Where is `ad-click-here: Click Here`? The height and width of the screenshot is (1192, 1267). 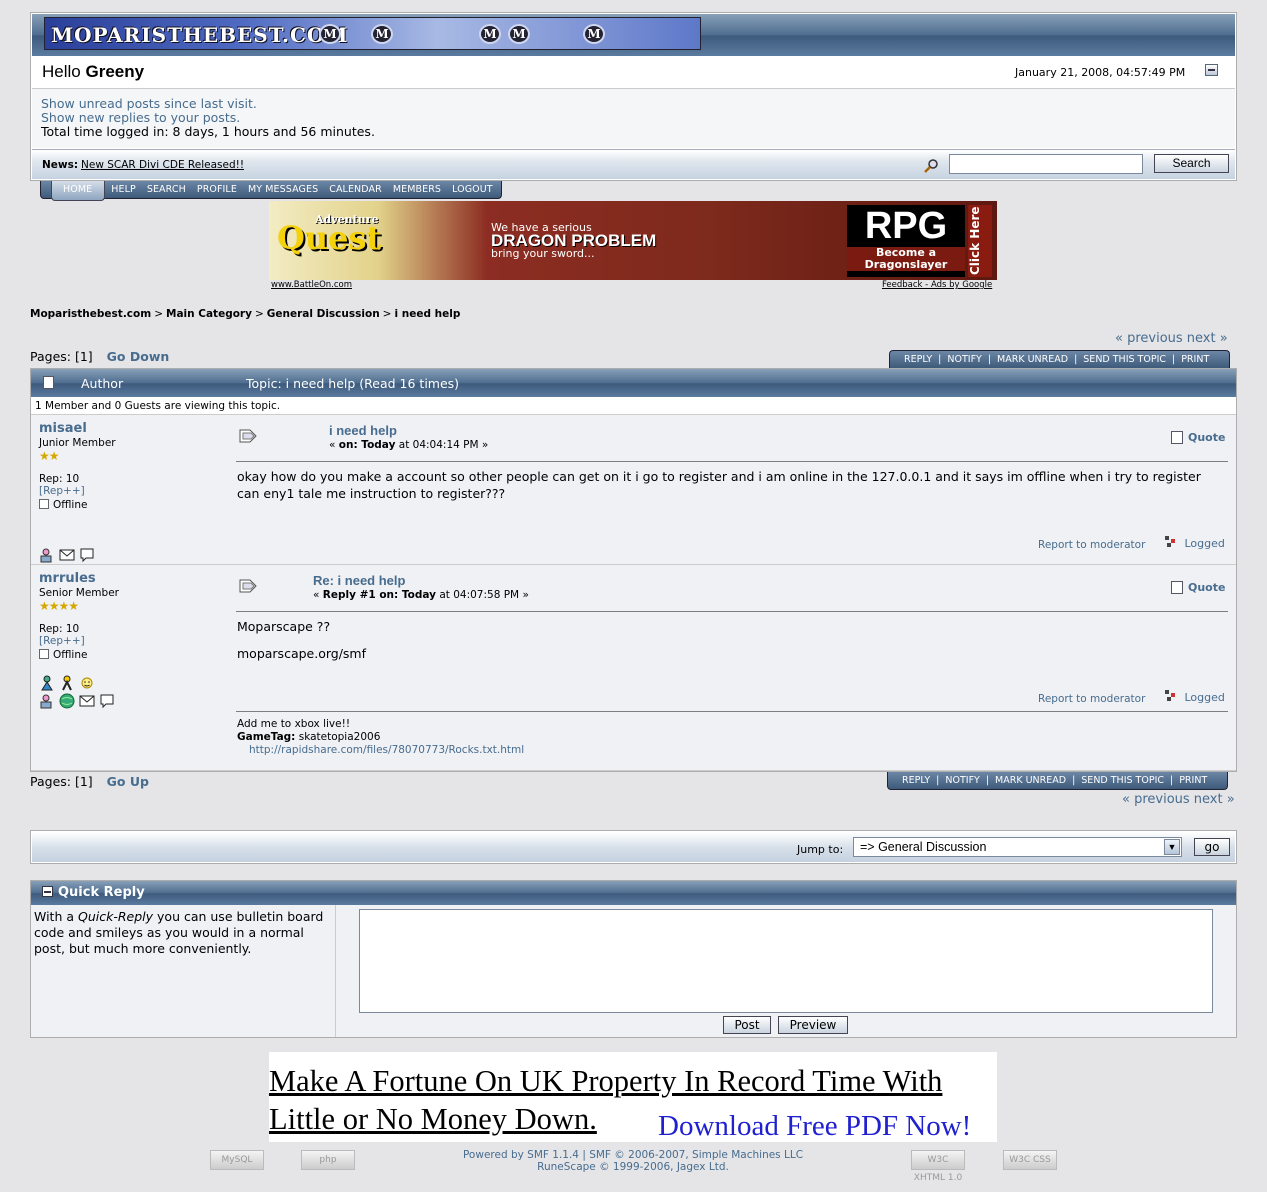
ad-click-here: Click Here is located at coordinates (980, 241).